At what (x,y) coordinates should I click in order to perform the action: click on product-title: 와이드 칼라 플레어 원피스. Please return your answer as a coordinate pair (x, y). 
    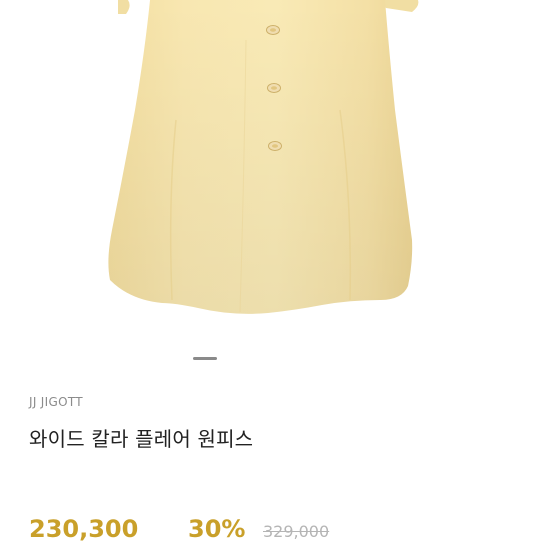
    Looking at the image, I should click on (141, 439).